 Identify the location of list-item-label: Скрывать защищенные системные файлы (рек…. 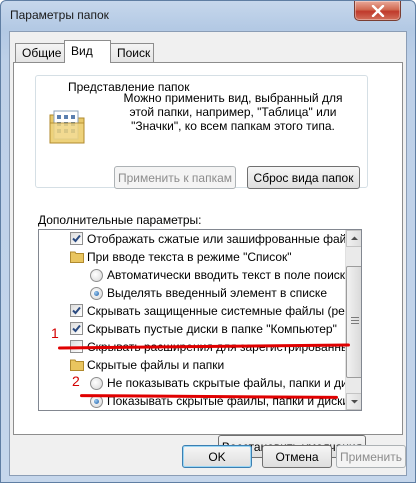
(224, 311).